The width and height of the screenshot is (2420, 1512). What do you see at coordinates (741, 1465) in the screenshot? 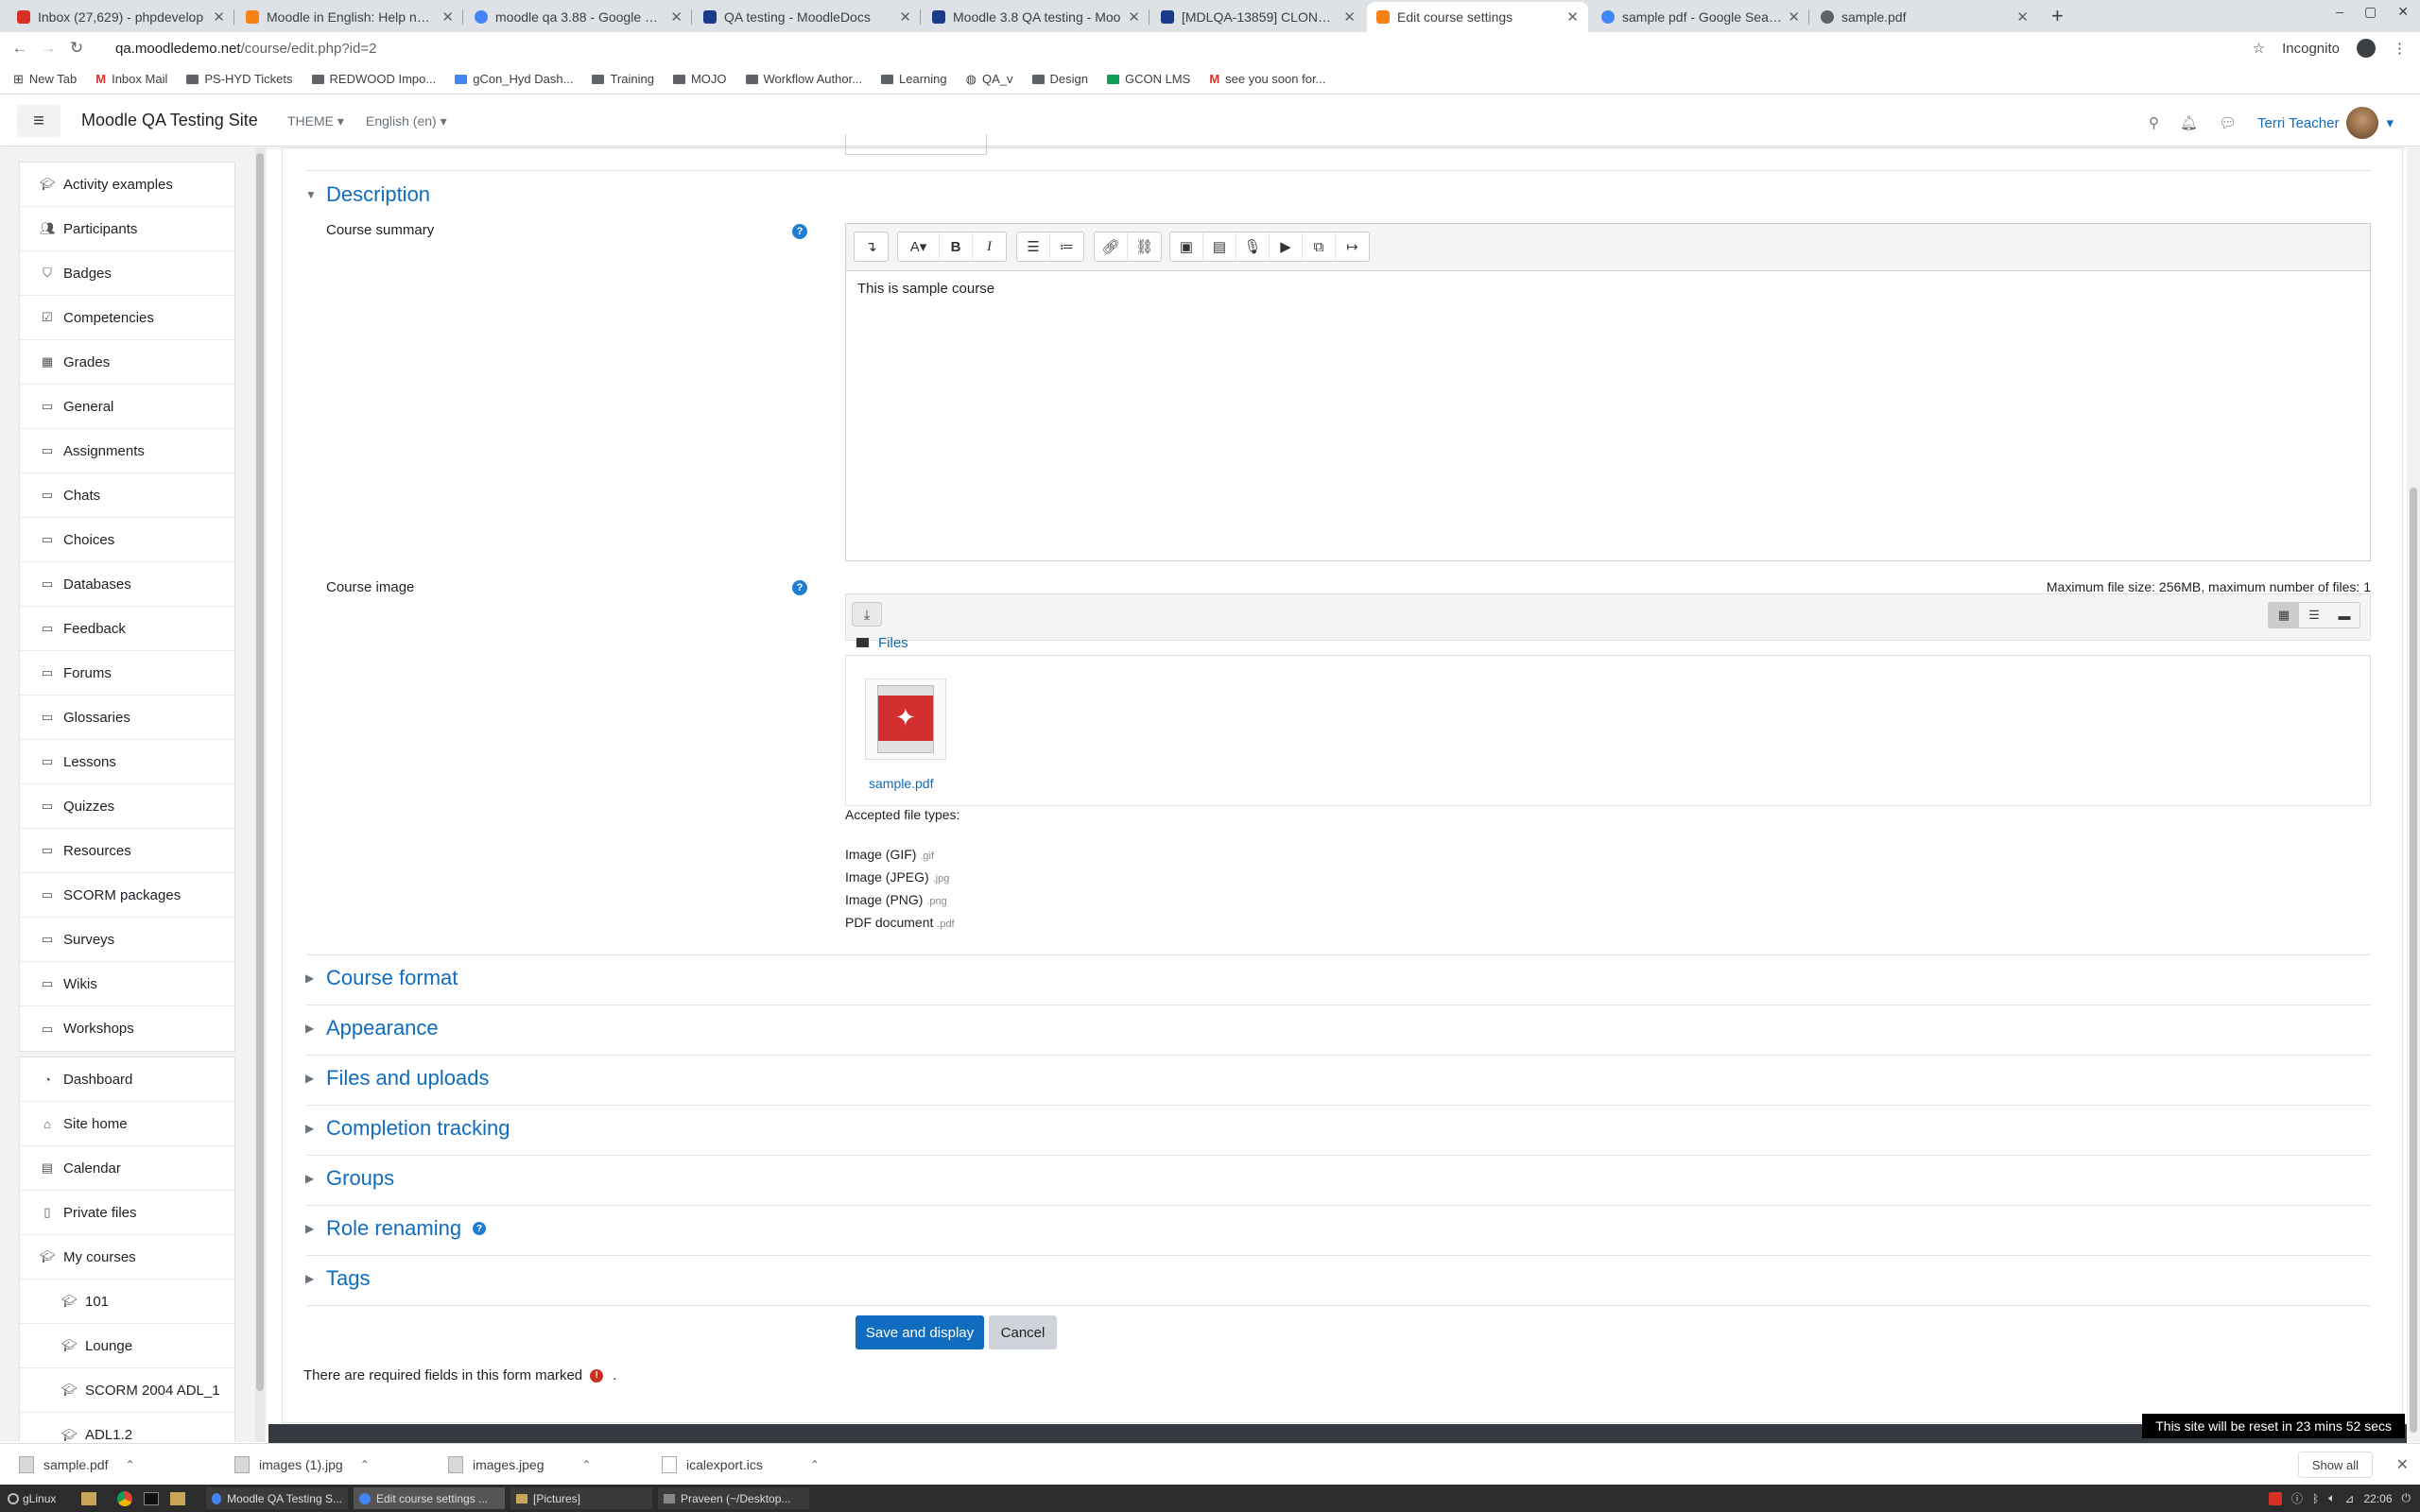
I see `download-item: icalexport.ics ⌃` at bounding box center [741, 1465].